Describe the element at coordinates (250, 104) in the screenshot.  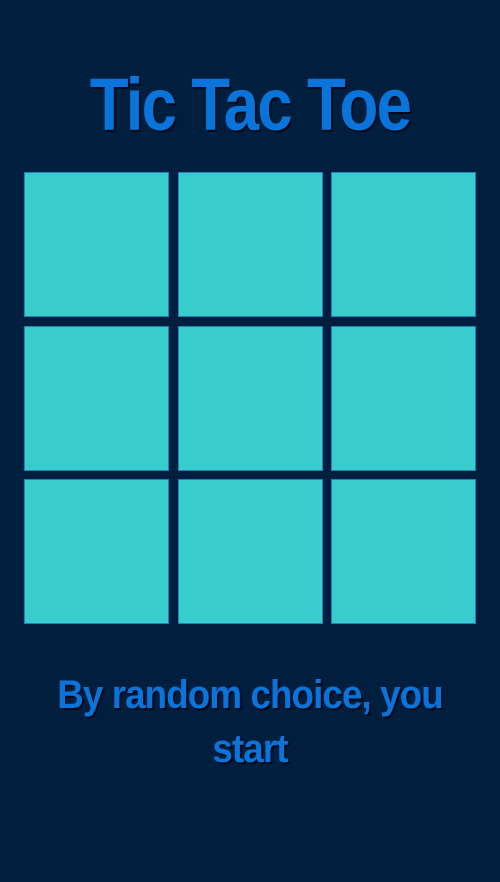
I see `game-title: Tic Tac Toe` at that location.